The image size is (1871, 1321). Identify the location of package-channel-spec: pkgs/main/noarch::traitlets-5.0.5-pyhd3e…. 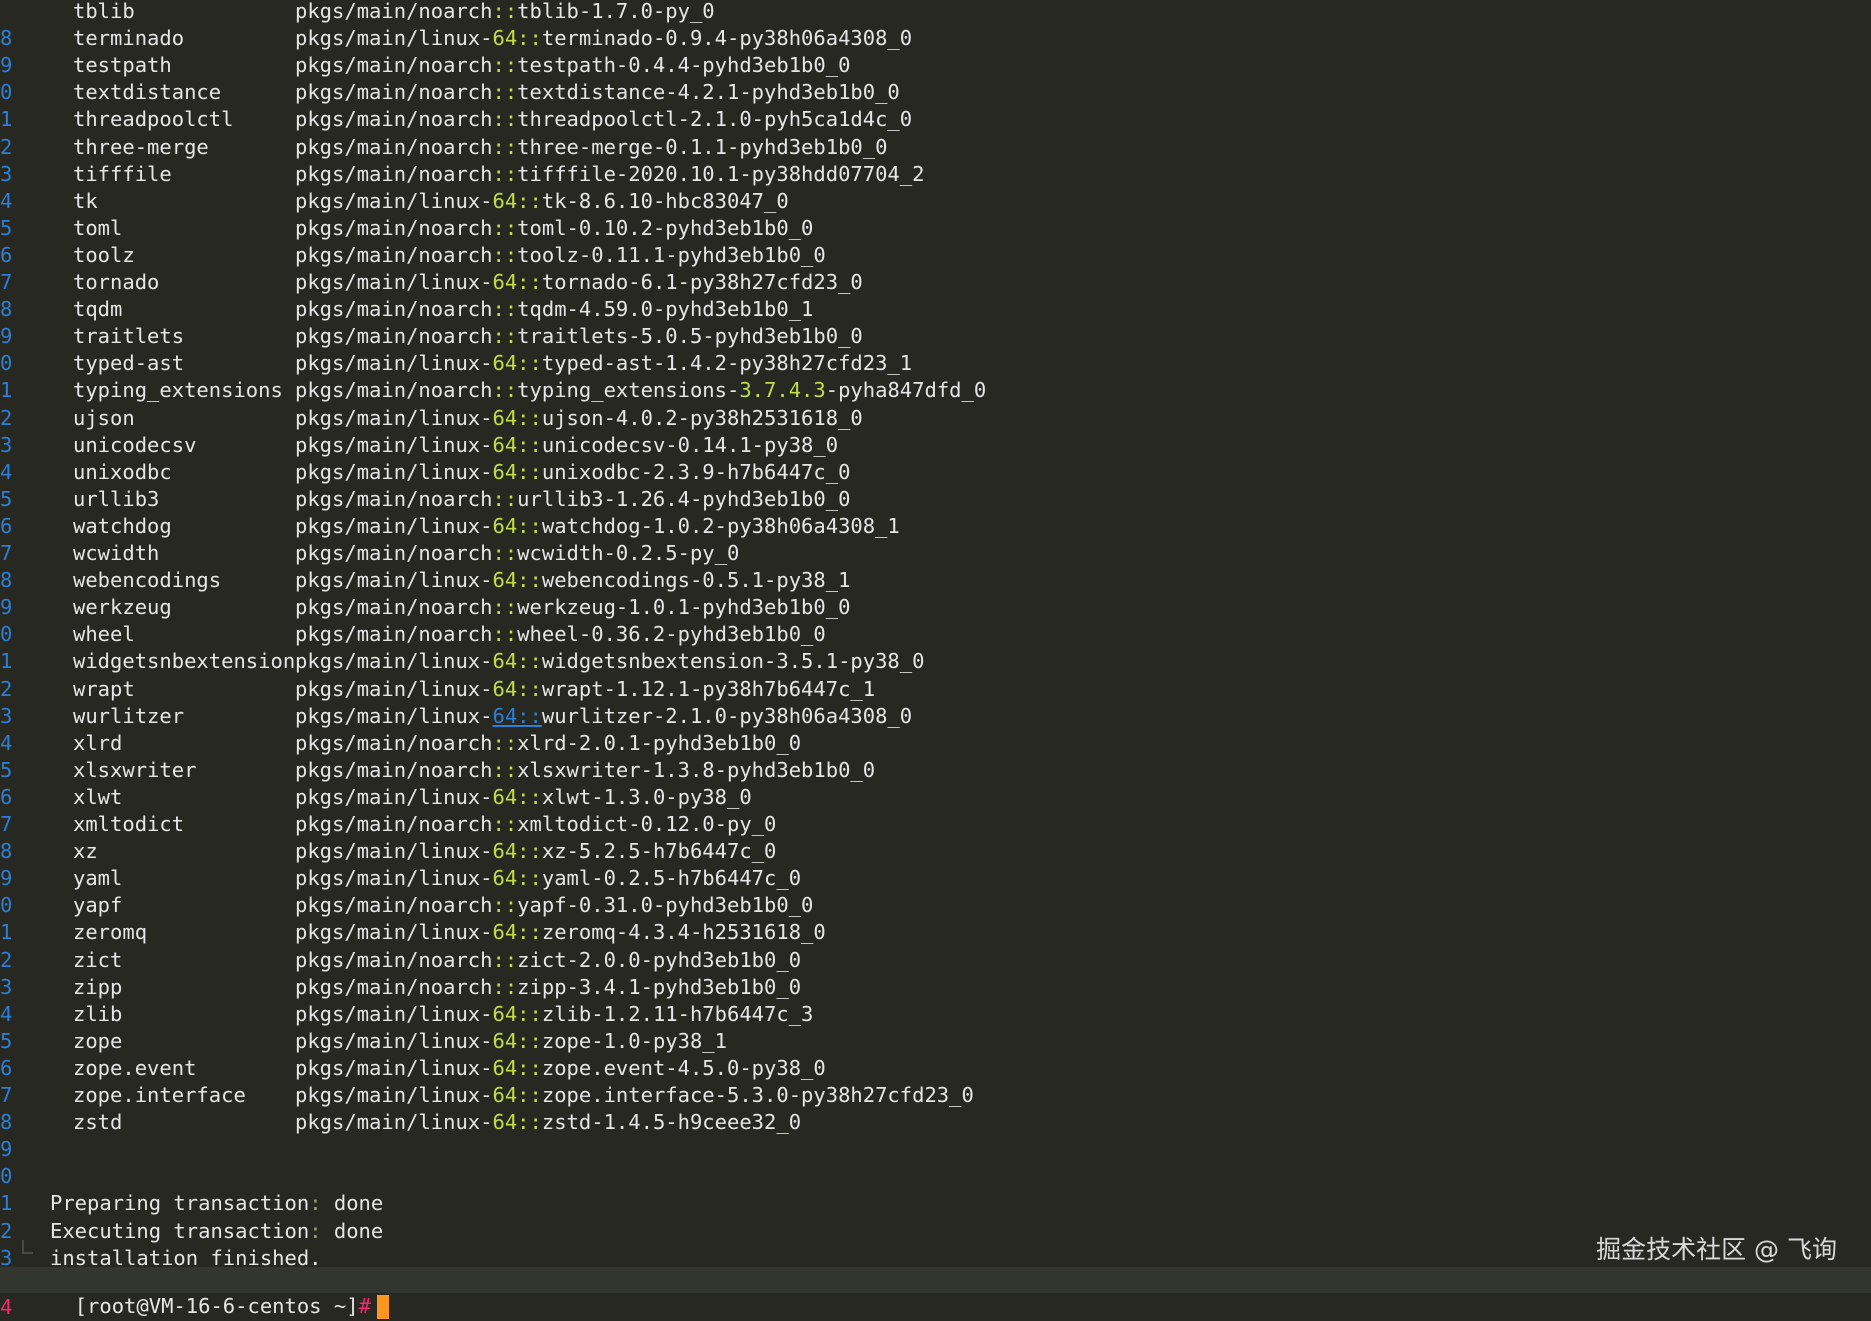
(579, 336).